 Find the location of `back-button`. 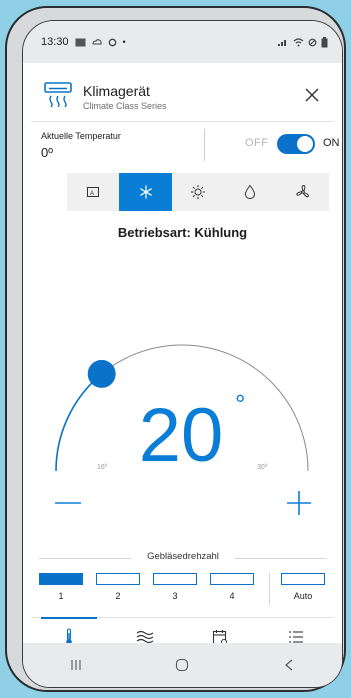

back-button is located at coordinates (289, 665).